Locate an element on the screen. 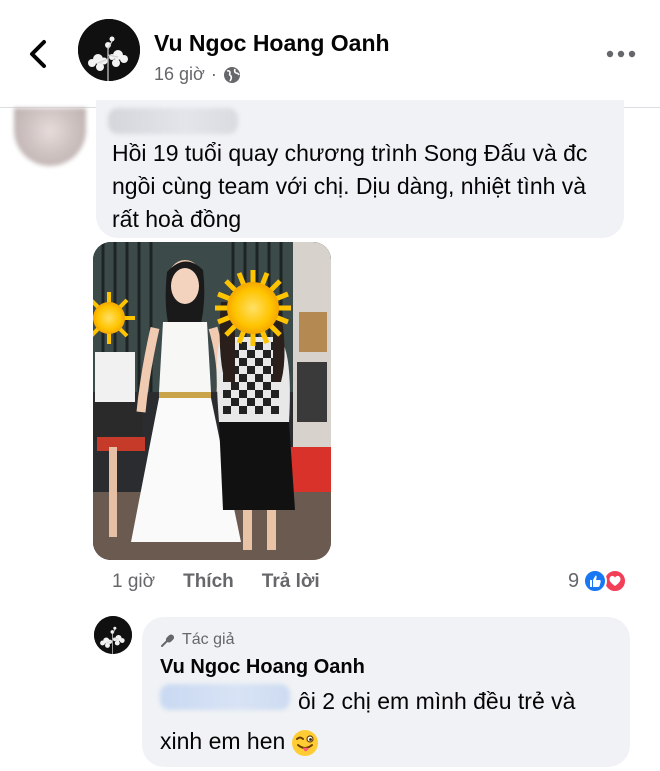  commenter-avatar-blurred is located at coordinates (50, 137).